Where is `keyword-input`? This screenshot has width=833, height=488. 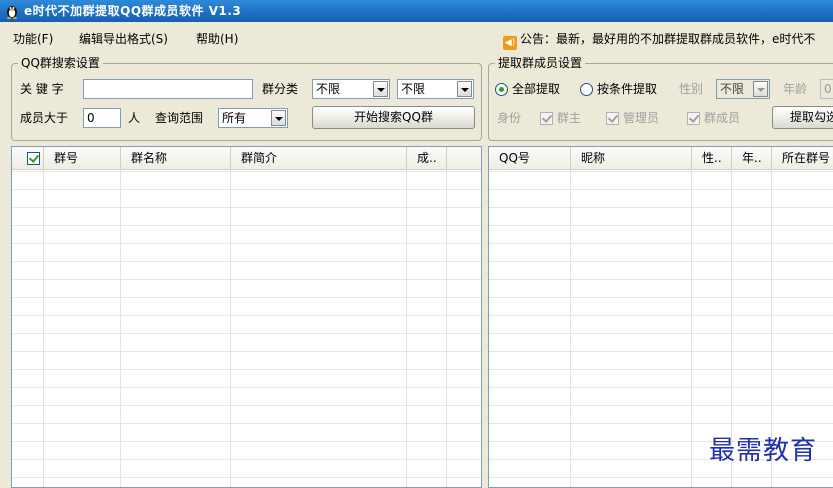
keyword-input is located at coordinates (168, 89).